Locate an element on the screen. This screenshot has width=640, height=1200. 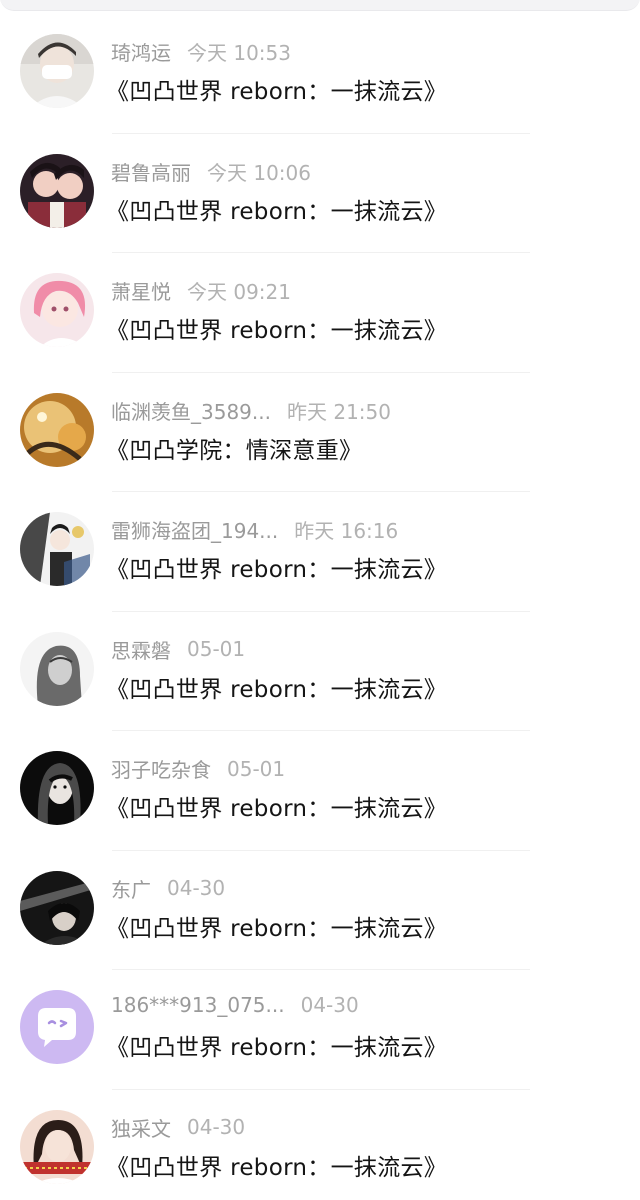
avatar-selfie-photo-icon is located at coordinates (57, 1146).